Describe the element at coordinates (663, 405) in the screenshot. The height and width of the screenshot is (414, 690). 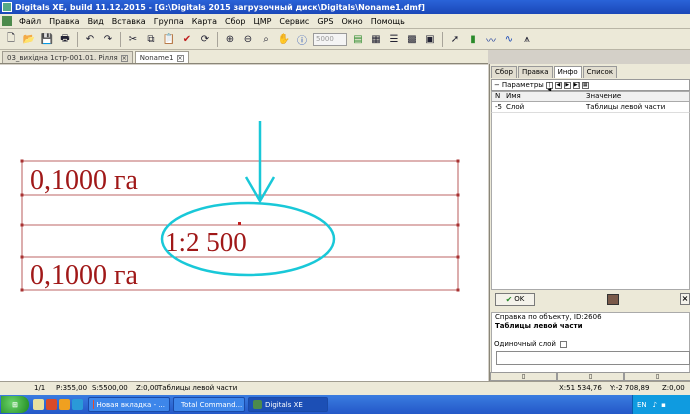
I see `network-icon: ▪` at that location.